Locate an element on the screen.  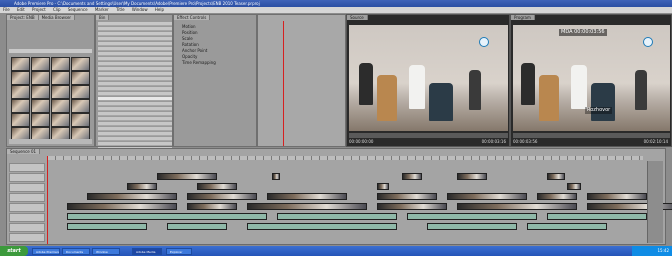
taskbar-item-adobe-media: Adobe Media is located at coordinates (147, 251).